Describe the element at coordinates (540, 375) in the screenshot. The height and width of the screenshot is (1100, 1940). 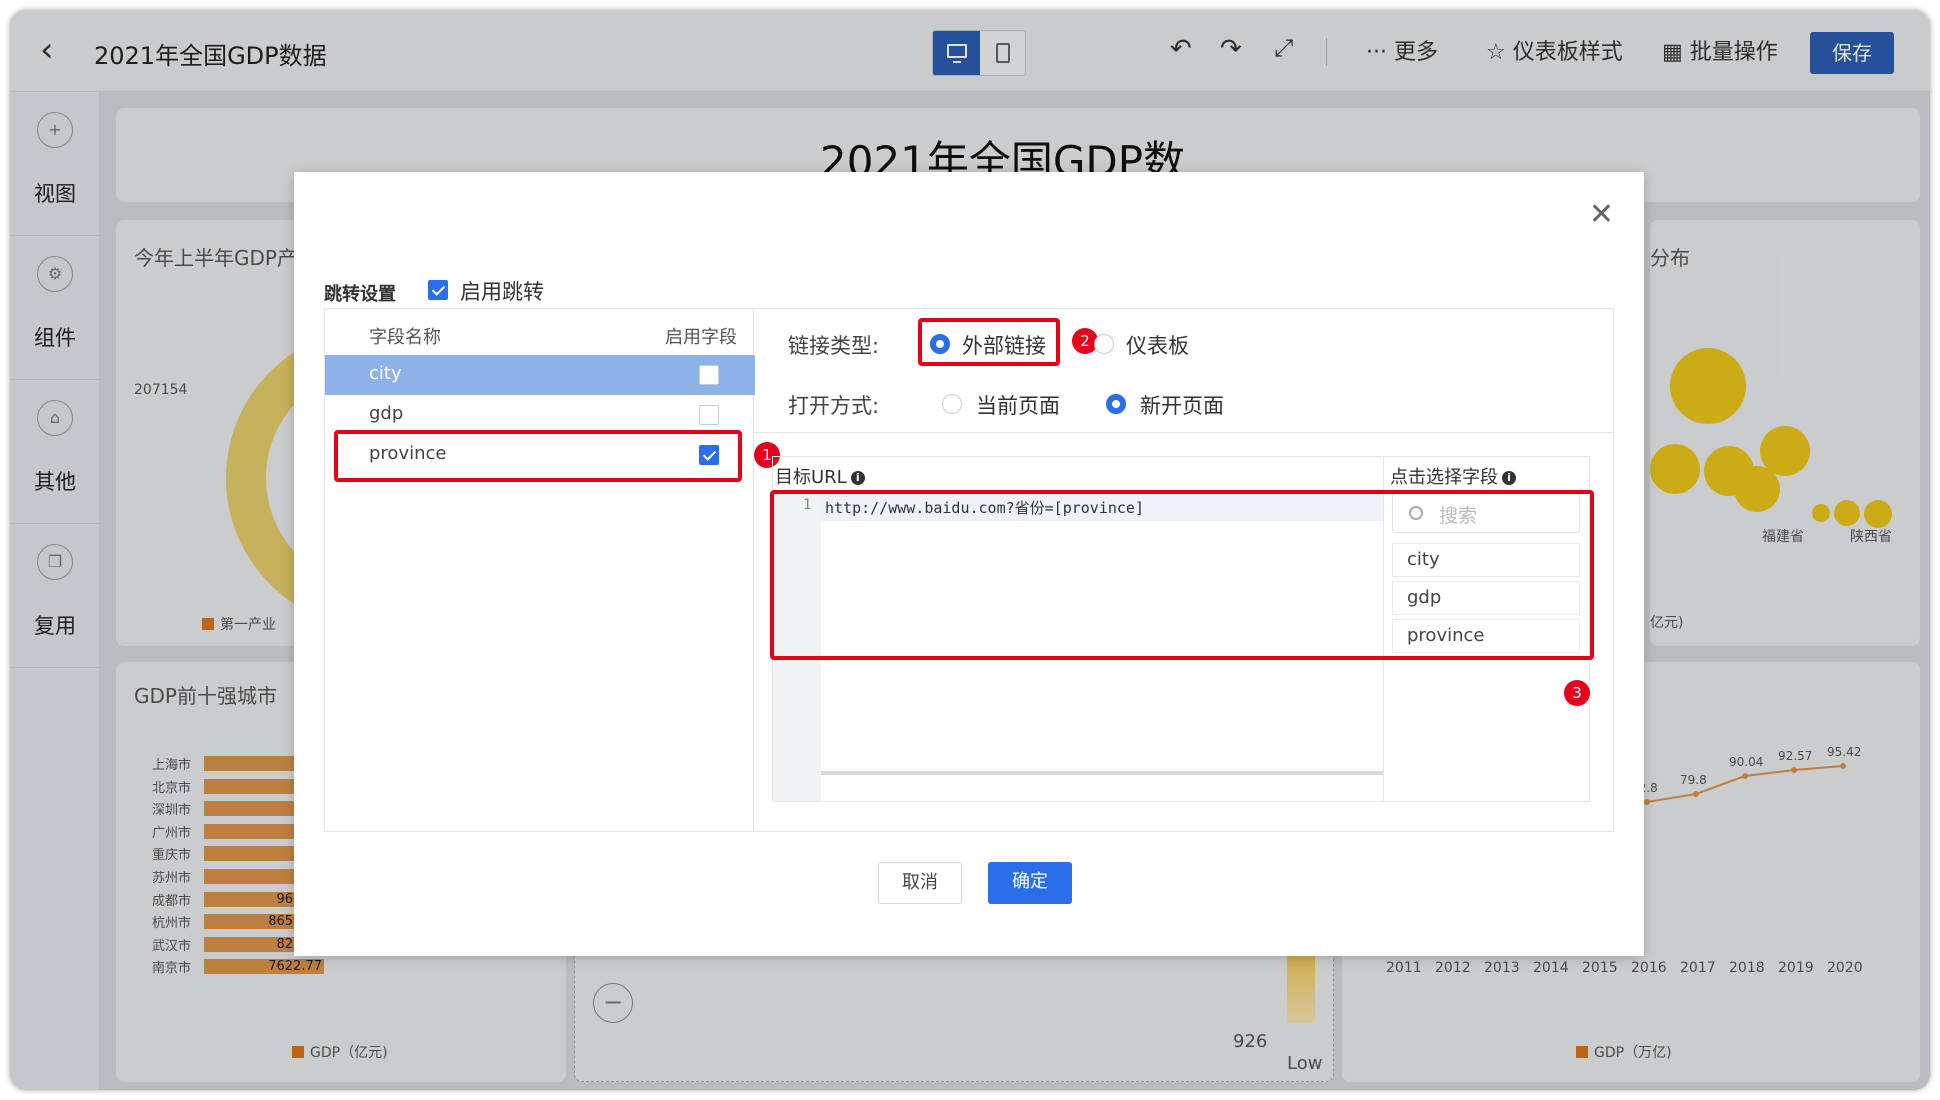
I see `table-row: city` at that location.